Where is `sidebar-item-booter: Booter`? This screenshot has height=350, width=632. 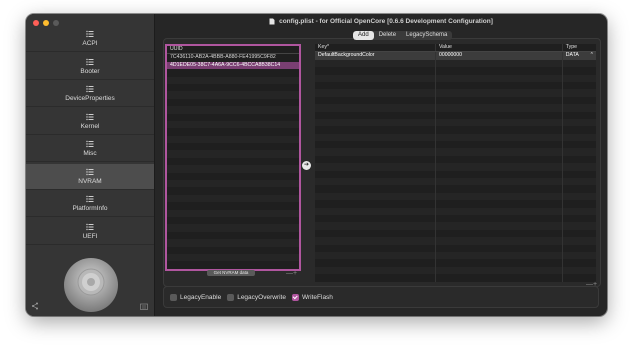
sidebar-item-booter: Booter is located at coordinates (90, 67).